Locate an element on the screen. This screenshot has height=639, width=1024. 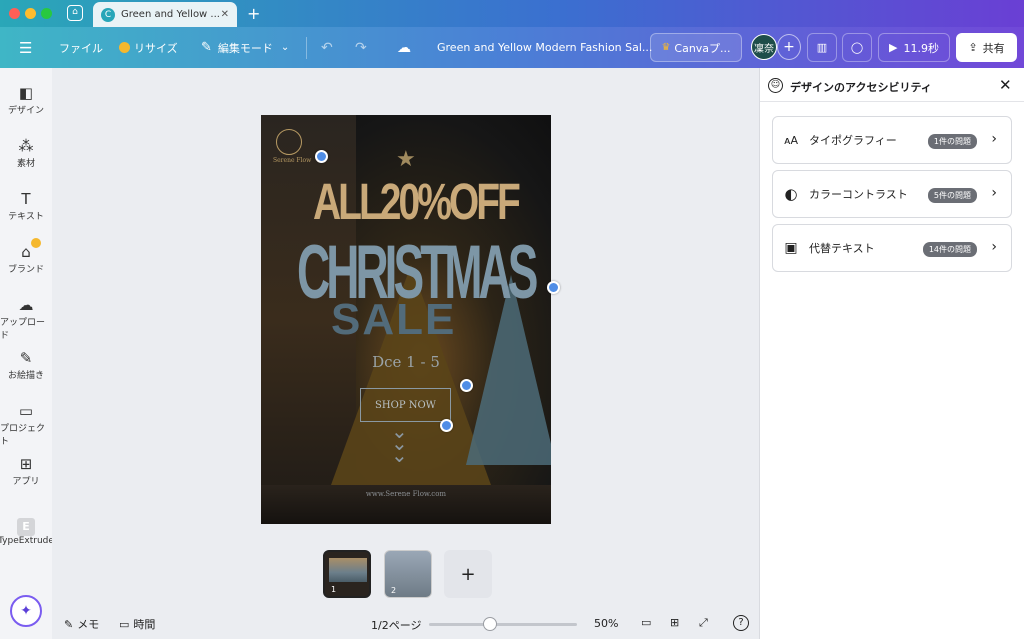
crown-icon is located at coordinates (124, 47).